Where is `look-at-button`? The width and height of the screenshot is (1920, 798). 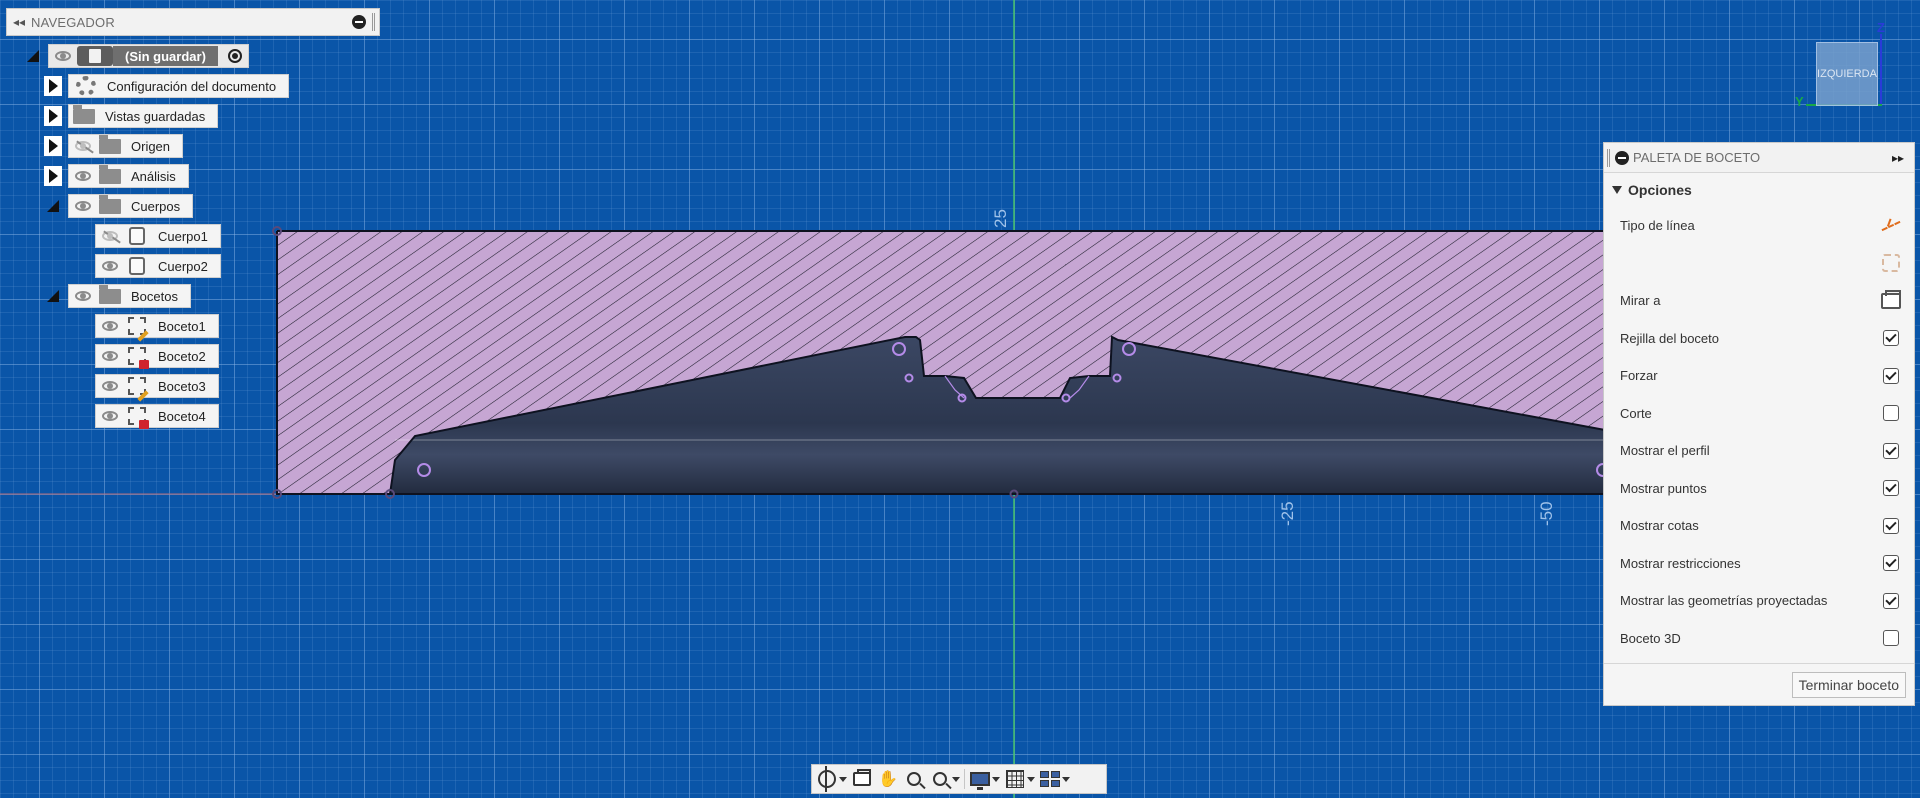
look-at-button is located at coordinates (862, 779).